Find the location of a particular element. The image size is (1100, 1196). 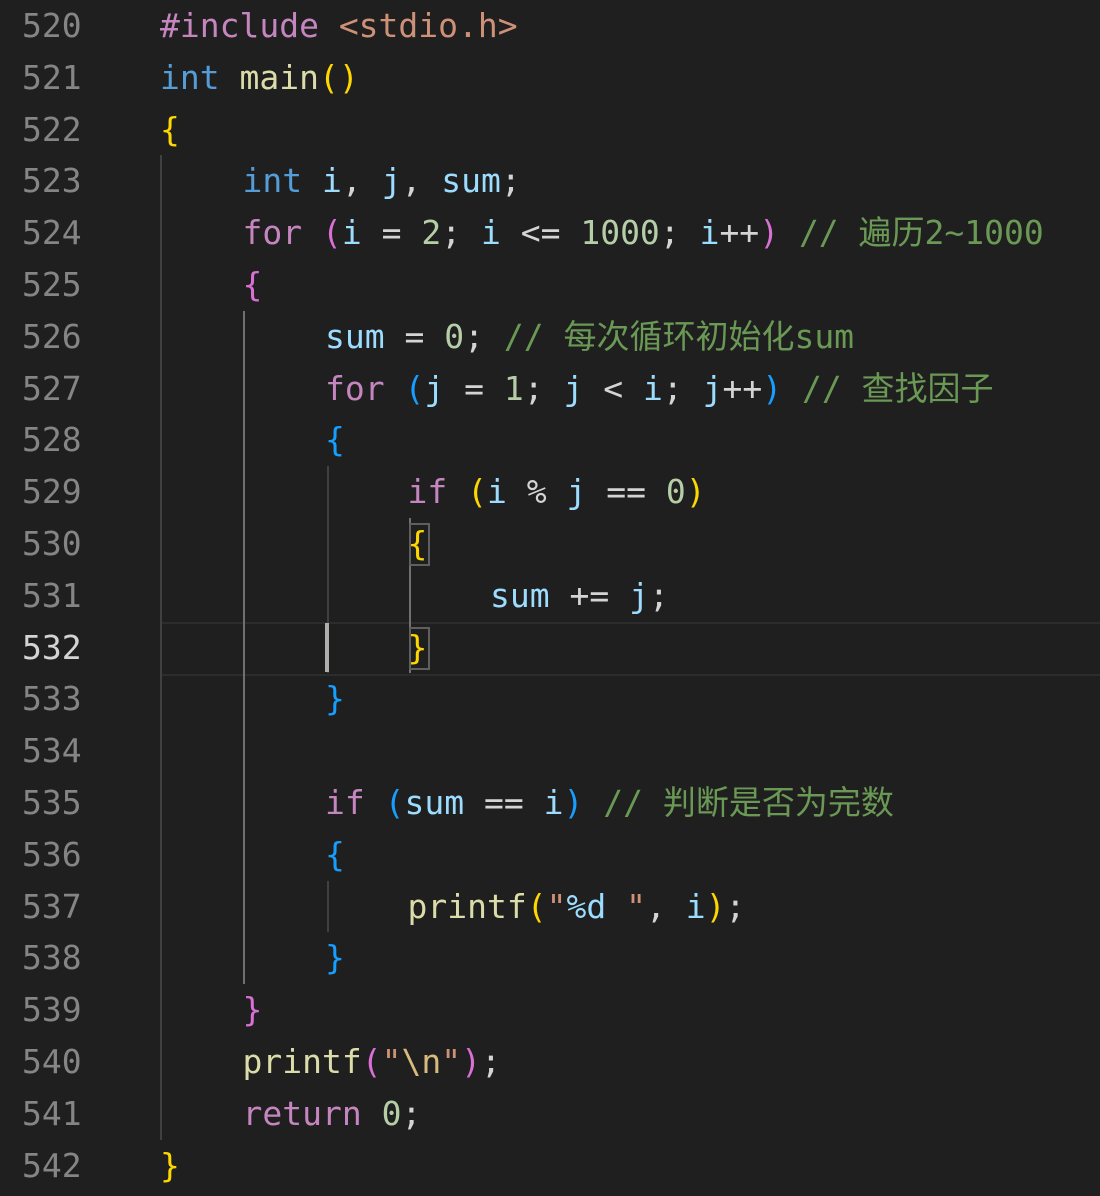

code-line: 529 if (i % j == 0) is located at coordinates (550, 492).